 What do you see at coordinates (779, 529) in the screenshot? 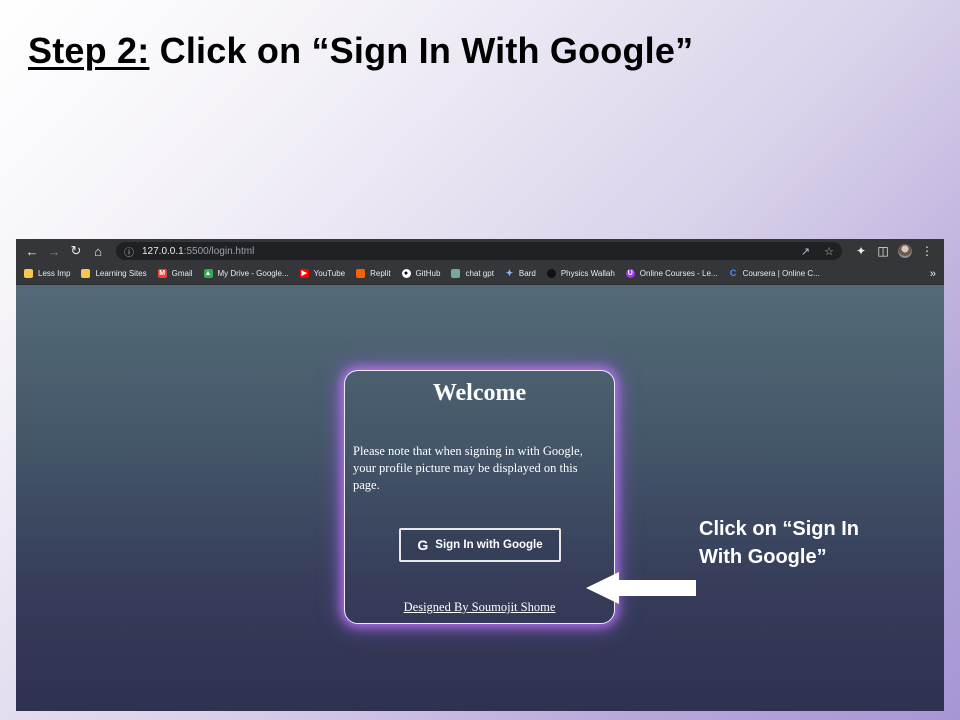
I see `callout-line-1: Click on “Sign In` at bounding box center [779, 529].